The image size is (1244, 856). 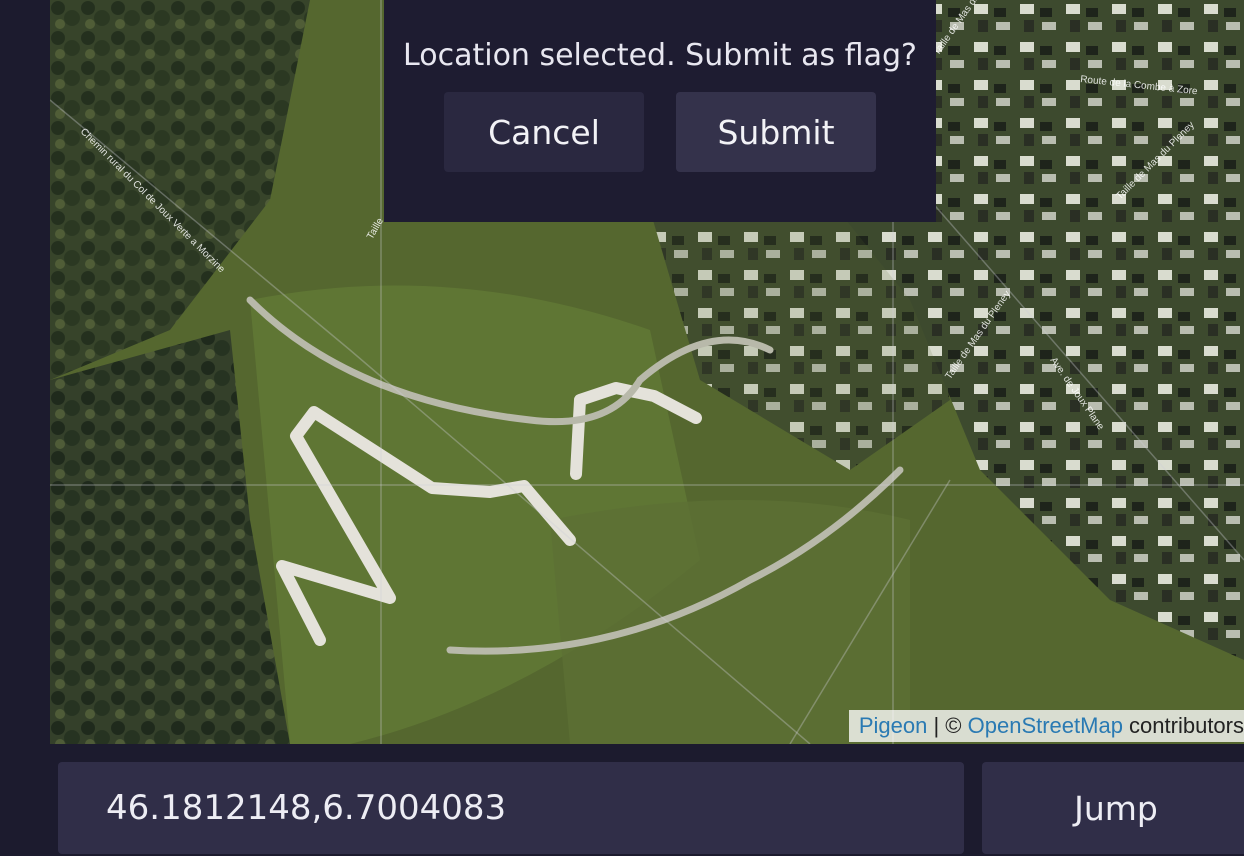 What do you see at coordinates (1113, 808) in the screenshot?
I see `jump-button: Jump` at bounding box center [1113, 808].